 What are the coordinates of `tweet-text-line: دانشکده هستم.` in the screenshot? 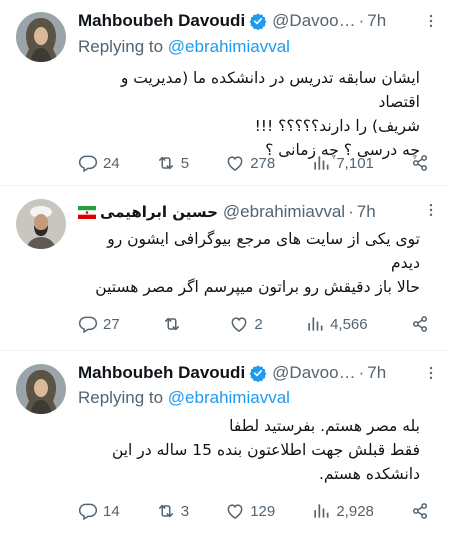 It's located at (369, 474).